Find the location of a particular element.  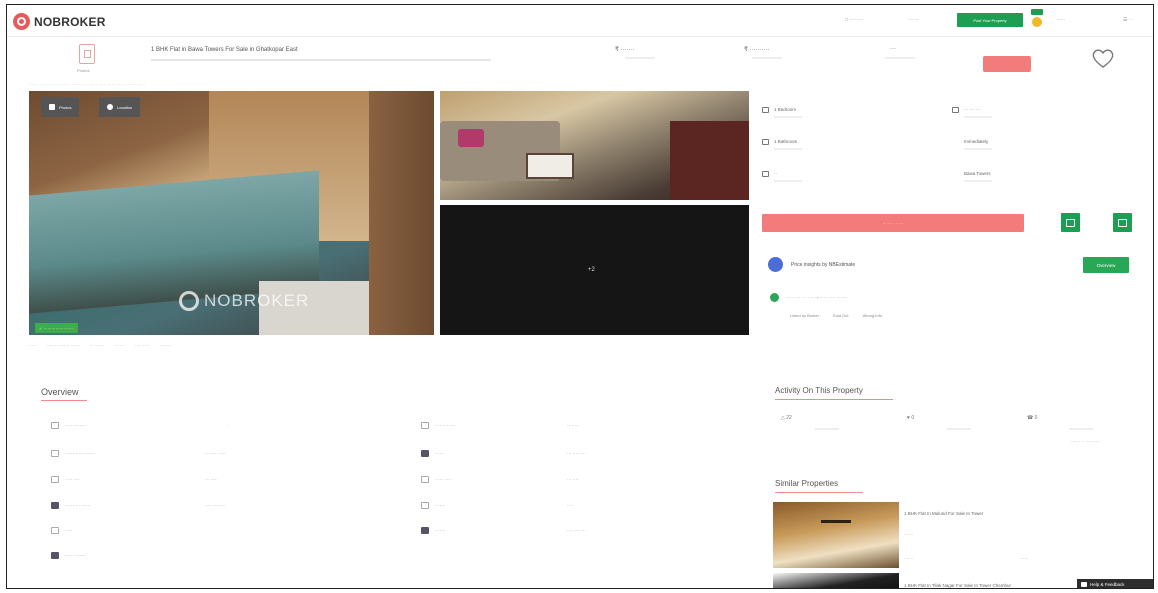

overview-row-10: ······· is located at coordinates (433, 530).